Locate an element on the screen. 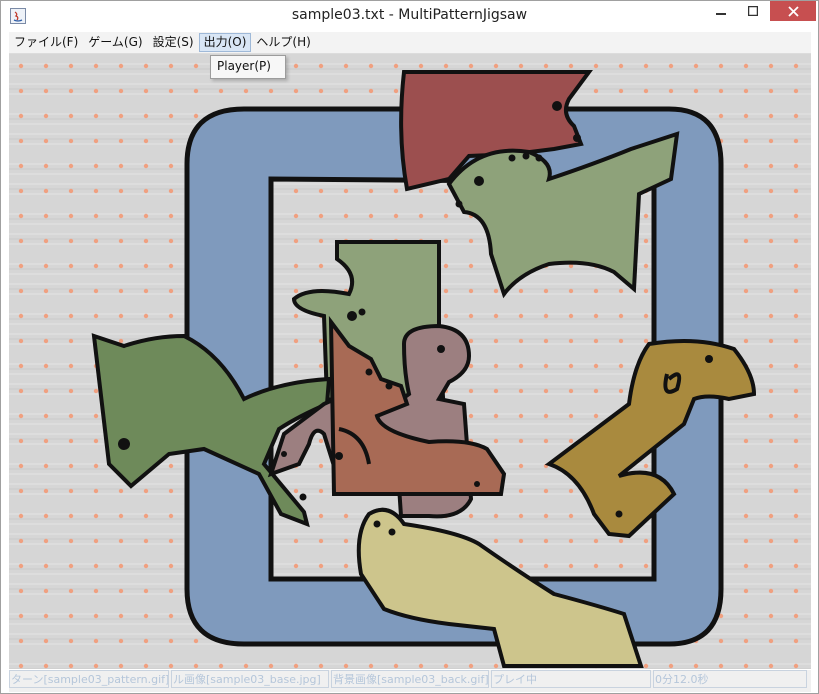 Image resolution: width=819 pixels, height=694 pixels. status-back: 背景画像[sample03_back.gif] is located at coordinates (410, 679).